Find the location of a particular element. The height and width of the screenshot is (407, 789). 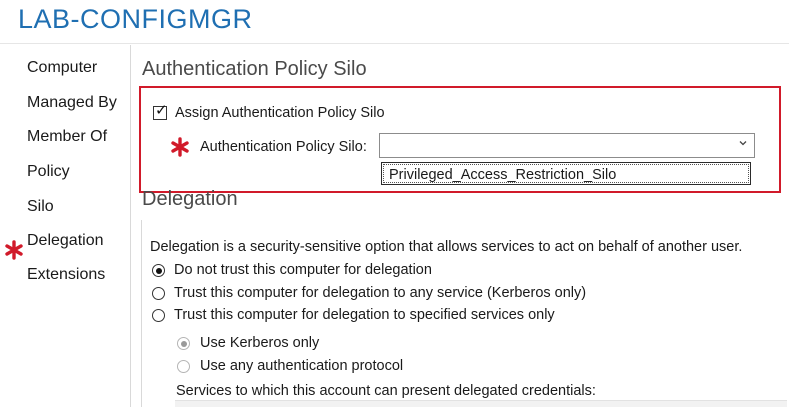

silo-dropdown-list: Privileged_Access_Restriction_Silo is located at coordinates (566, 173).